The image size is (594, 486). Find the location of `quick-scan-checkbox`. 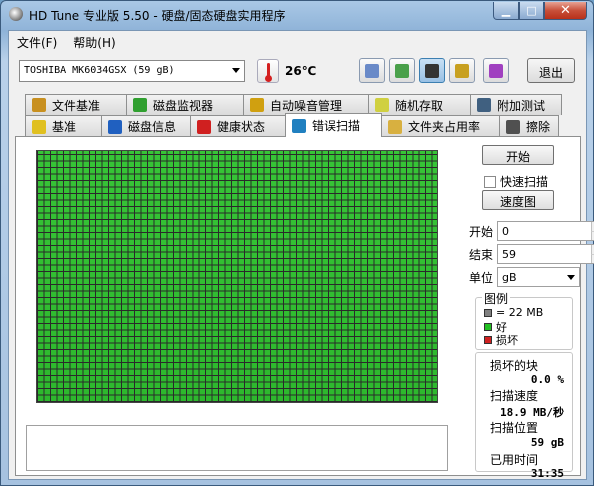

quick-scan-checkbox is located at coordinates (490, 181).